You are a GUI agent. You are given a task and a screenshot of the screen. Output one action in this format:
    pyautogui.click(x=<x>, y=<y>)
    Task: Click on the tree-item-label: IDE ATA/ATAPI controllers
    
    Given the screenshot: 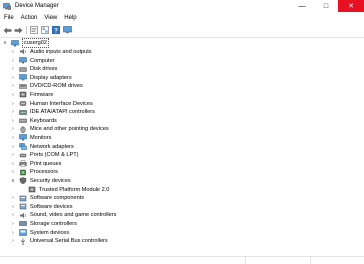 What is the action you would take?
    pyautogui.click(x=62, y=112)
    